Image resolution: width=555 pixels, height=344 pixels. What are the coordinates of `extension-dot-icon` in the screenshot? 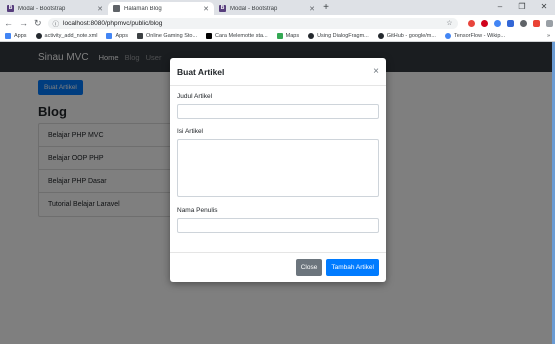 It's located at (523, 23).